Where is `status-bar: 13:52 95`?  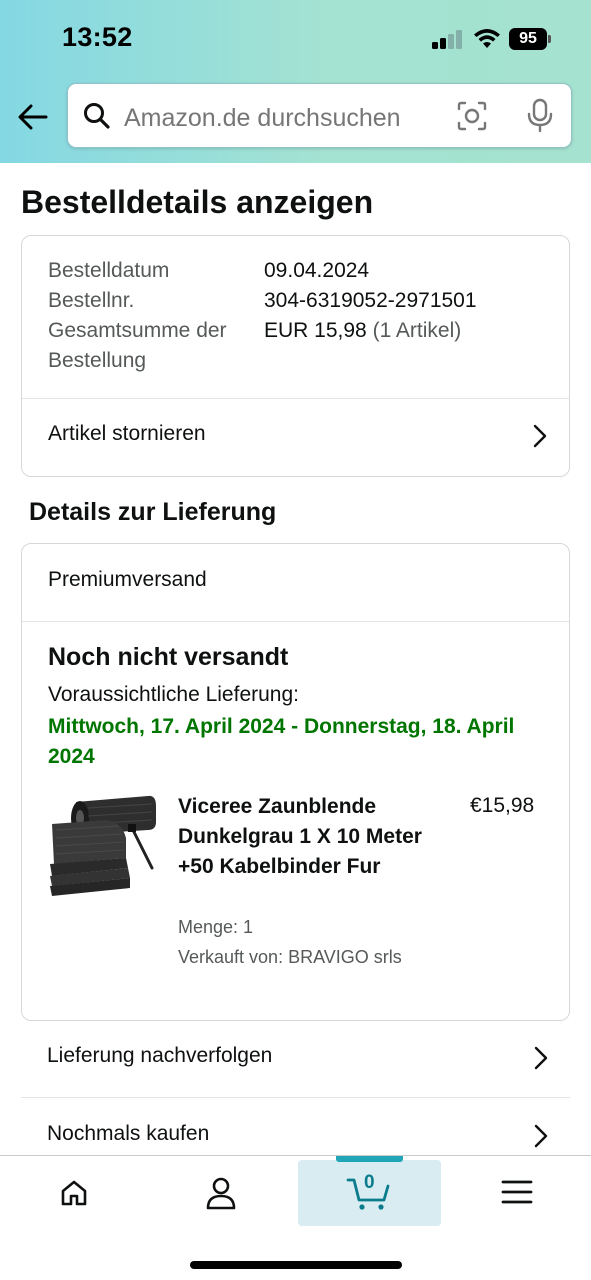
status-bar: 13:52 95 is located at coordinates (295, 40).